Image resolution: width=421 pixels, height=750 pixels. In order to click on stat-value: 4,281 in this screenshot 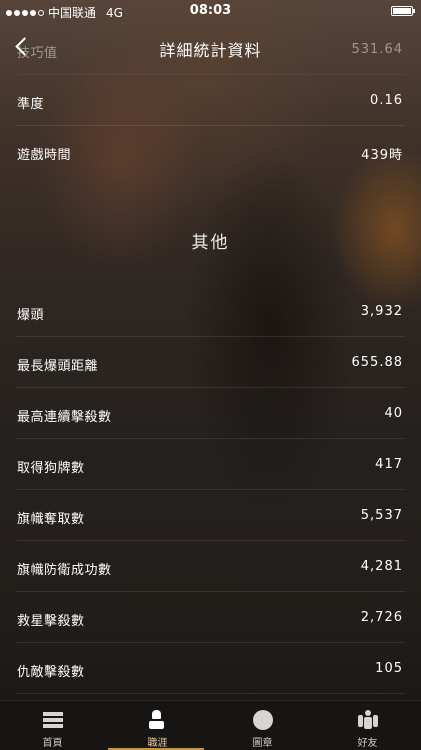, I will do `click(381, 566)`.